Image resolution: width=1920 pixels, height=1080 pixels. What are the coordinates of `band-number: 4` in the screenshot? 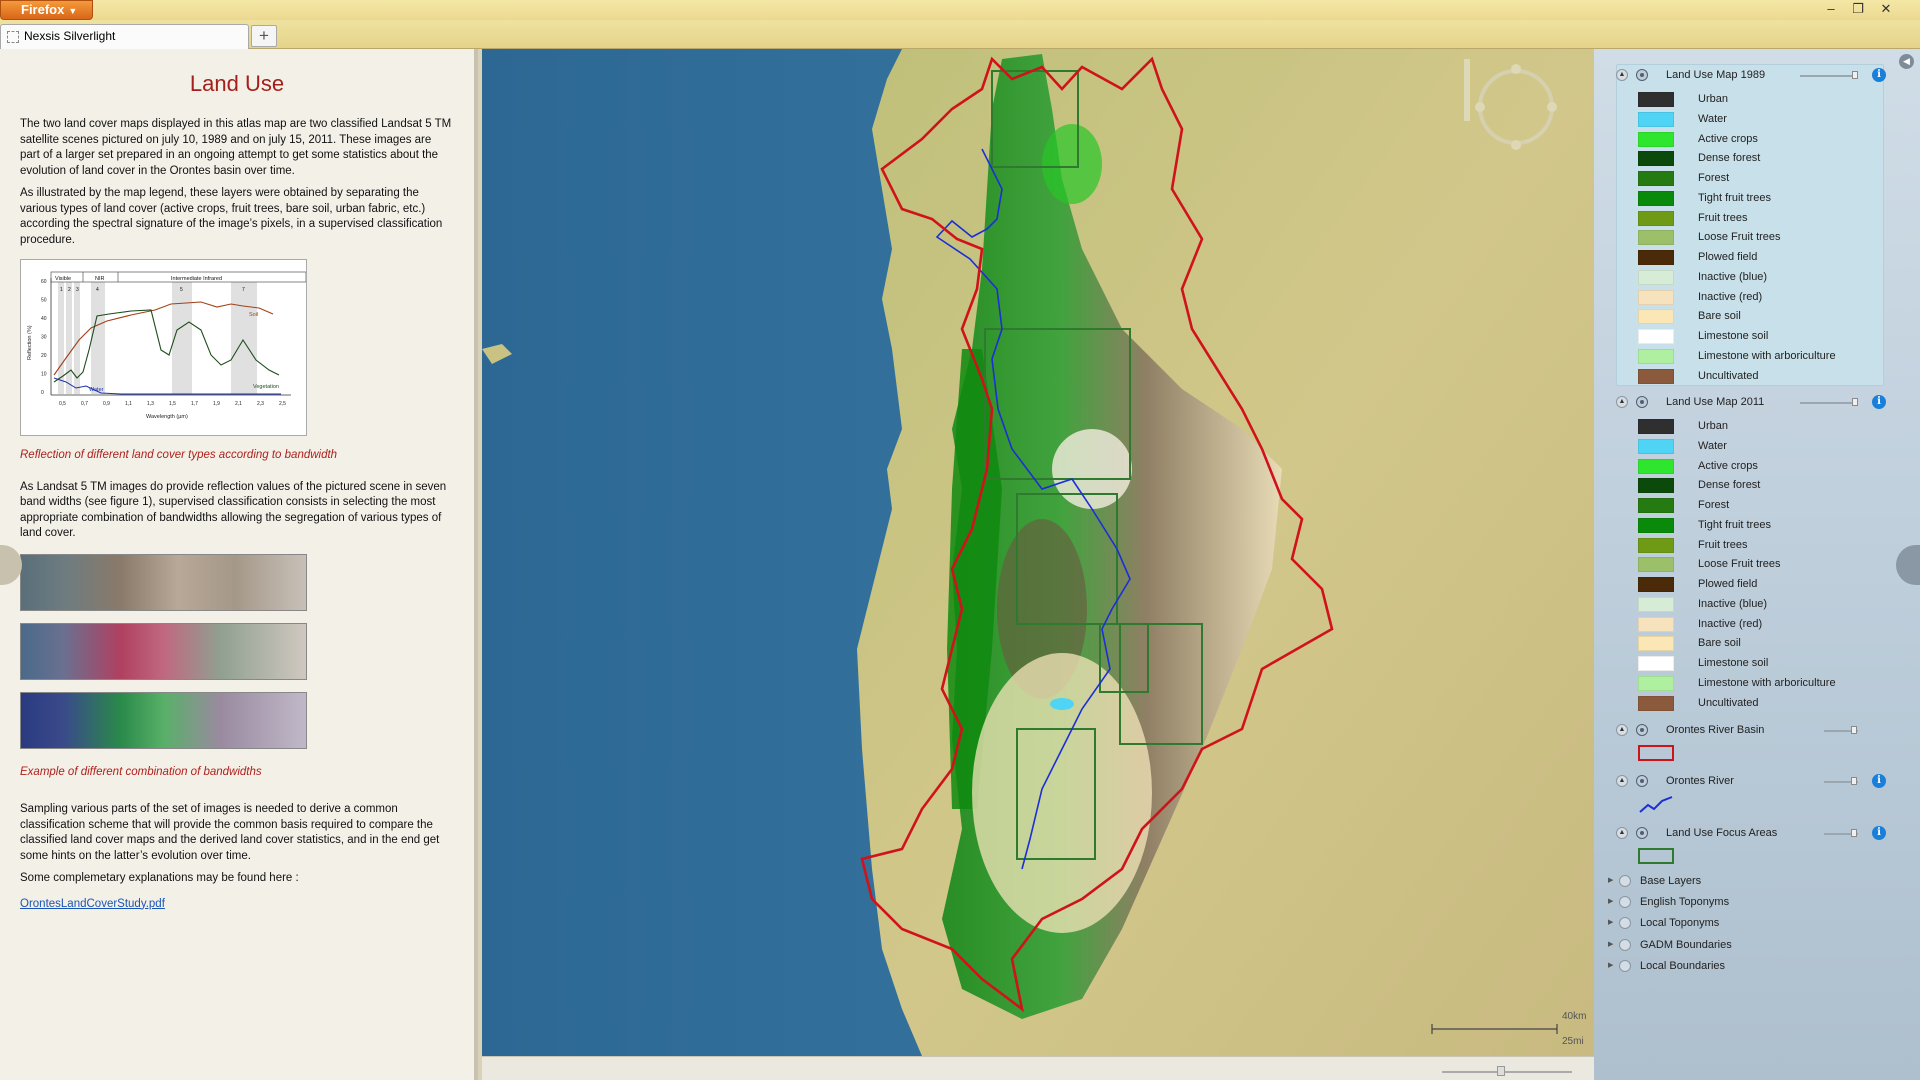 It's located at (97, 290).